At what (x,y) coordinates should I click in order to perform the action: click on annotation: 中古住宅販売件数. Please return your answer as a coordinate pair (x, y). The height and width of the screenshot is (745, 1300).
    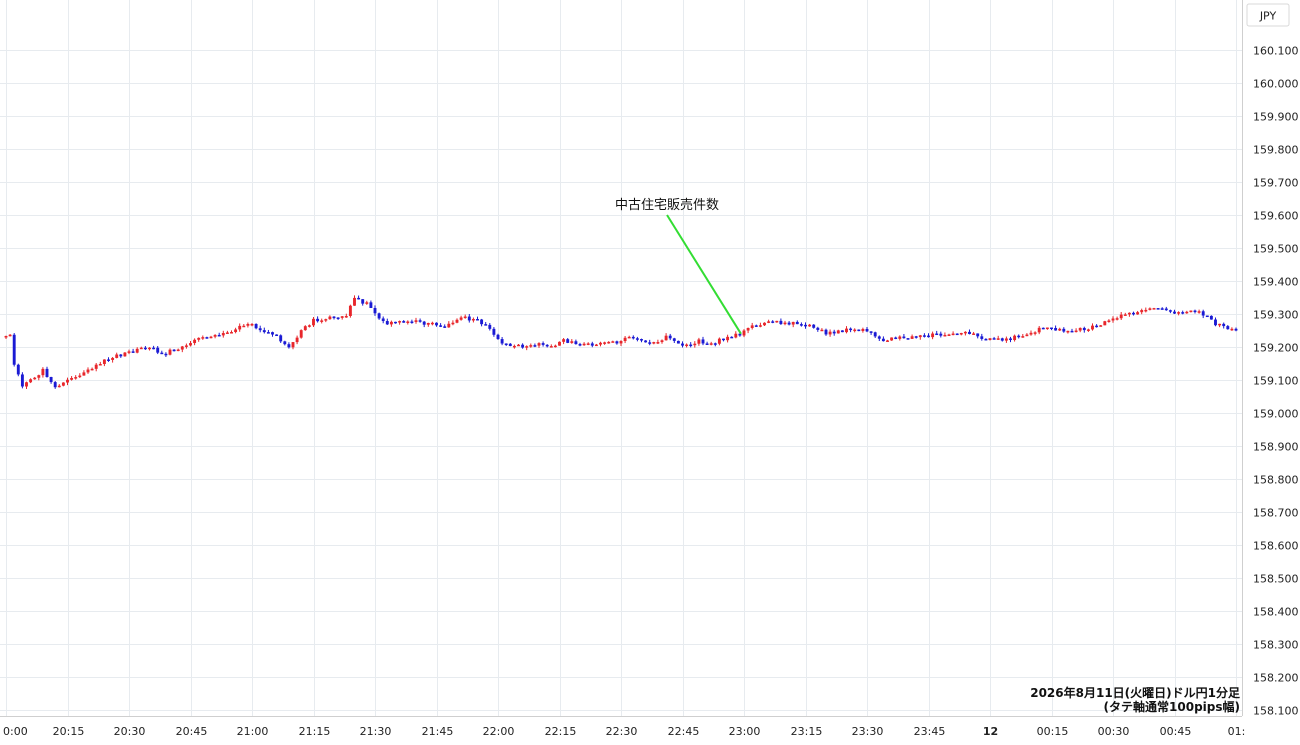
    Looking at the image, I should click on (678, 266).